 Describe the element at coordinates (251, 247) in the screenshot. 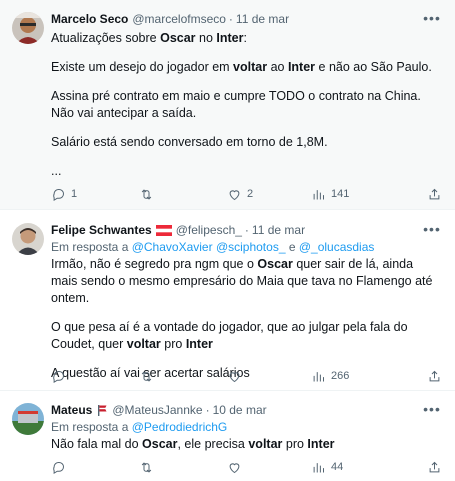

I see `mention-link: @sciphotos_` at that location.